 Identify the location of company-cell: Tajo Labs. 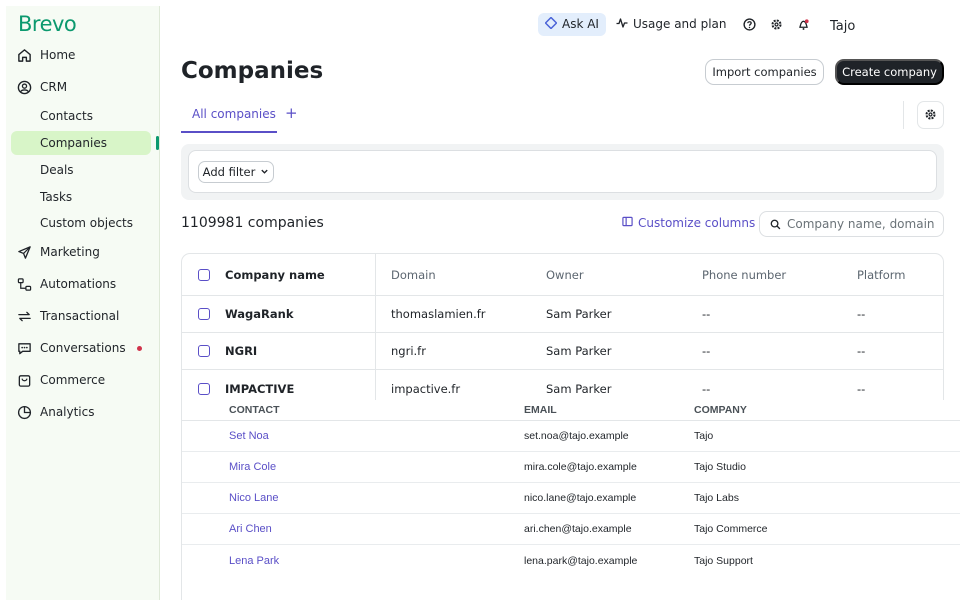
(716, 498).